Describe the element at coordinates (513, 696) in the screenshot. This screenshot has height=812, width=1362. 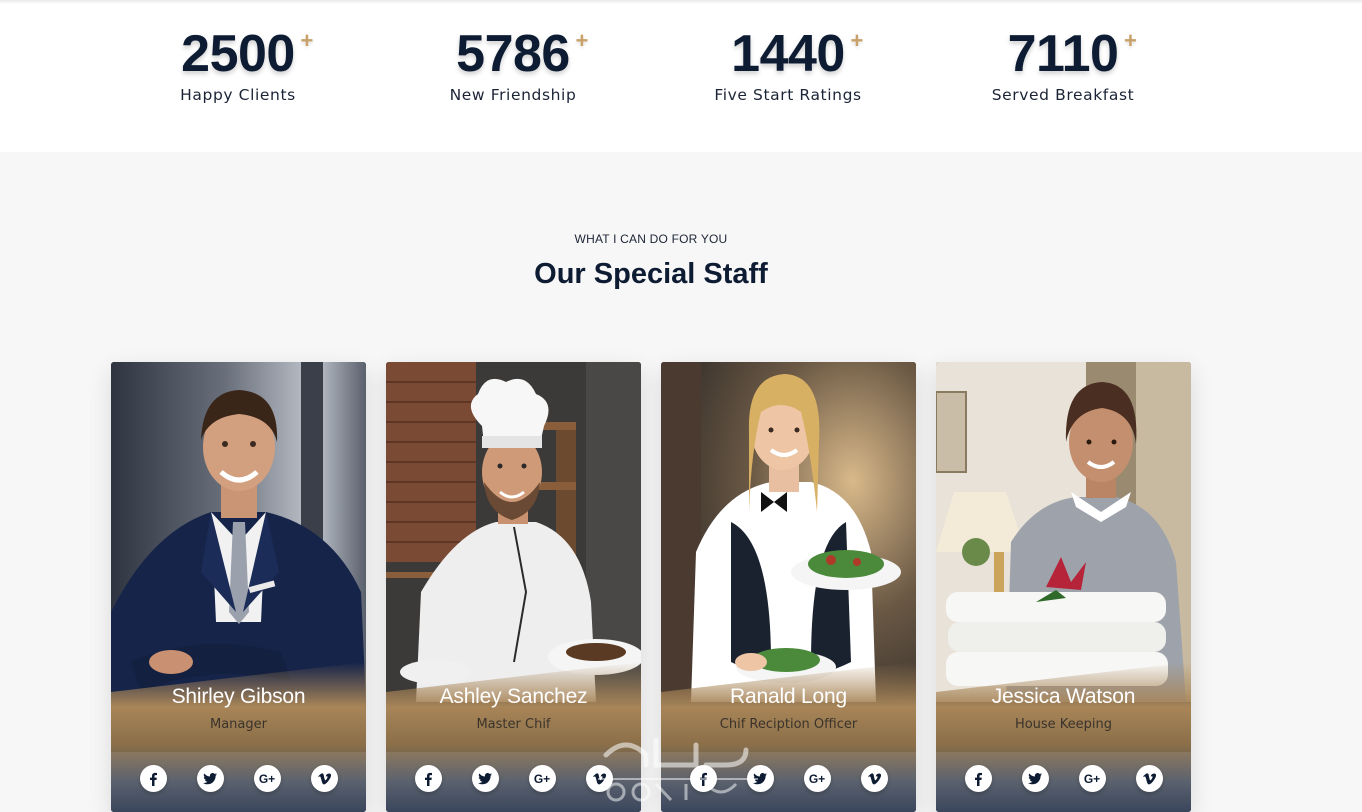
I see `staff-name: Ashley Sanchez` at that location.